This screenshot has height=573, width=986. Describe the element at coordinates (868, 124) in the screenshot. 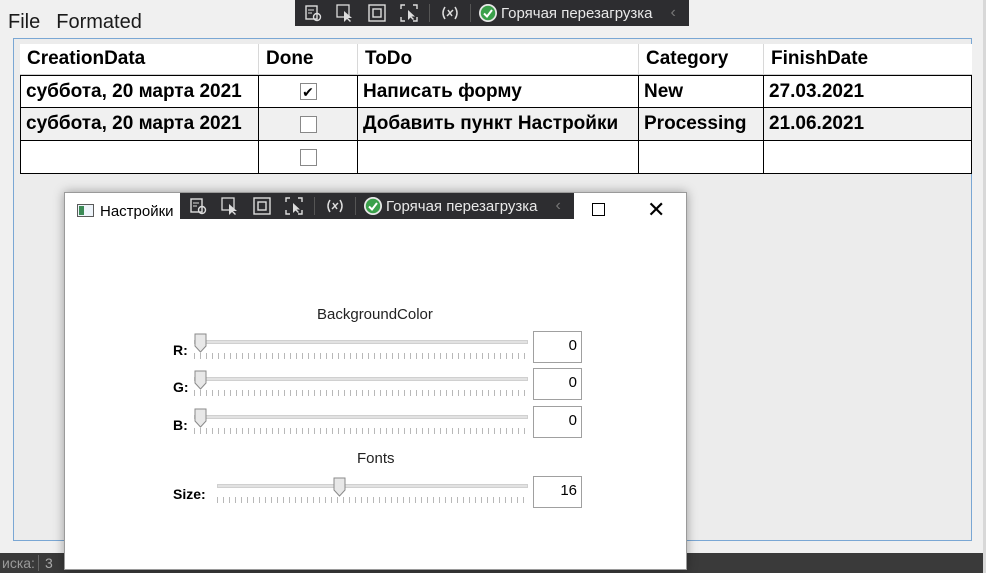

I see `cell-finishdate: 21.06.2021` at that location.